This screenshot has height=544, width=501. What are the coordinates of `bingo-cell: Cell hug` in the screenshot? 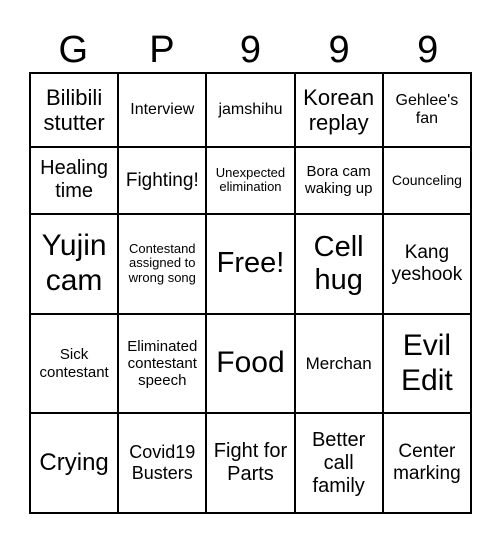 It's located at (338, 264).